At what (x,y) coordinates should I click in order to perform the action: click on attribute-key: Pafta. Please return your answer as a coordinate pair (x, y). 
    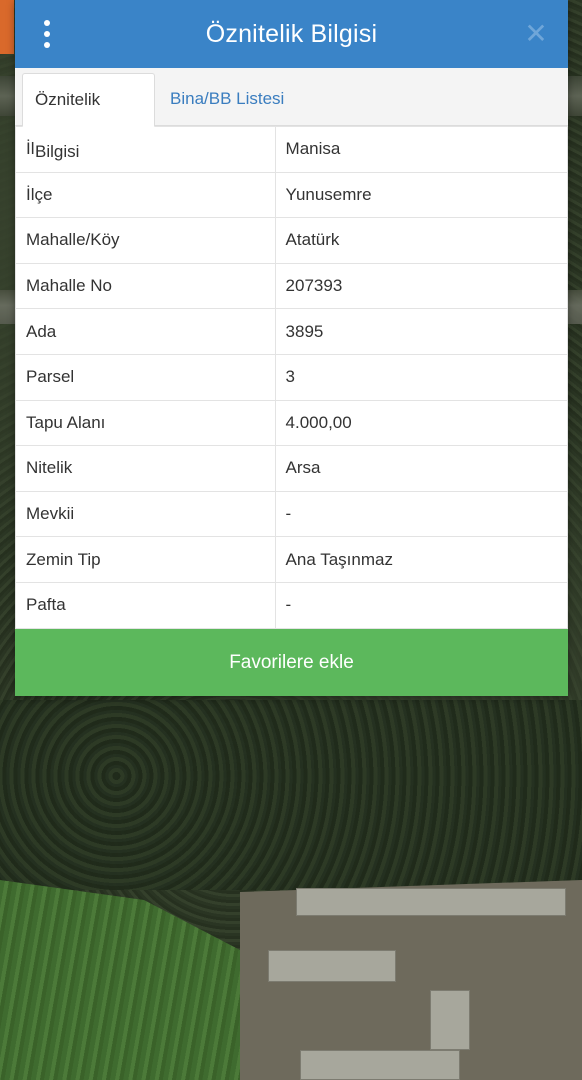
    Looking at the image, I should click on (145, 605).